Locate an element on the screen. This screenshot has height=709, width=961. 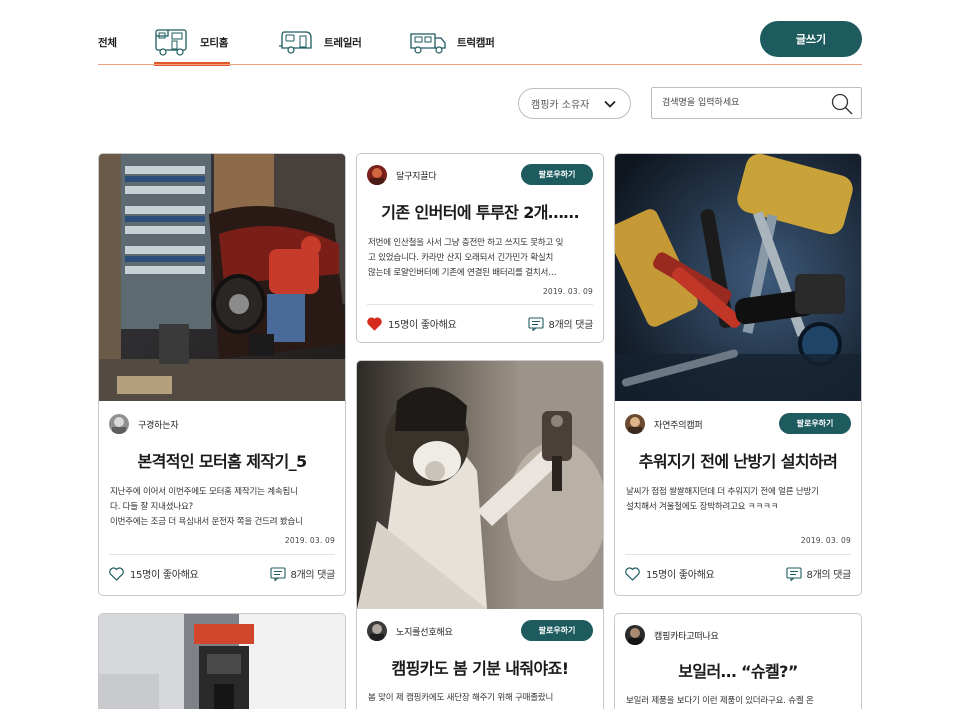
excerpt-line: 저번에 인산철을 사서 그냥 충전만 하고 쓰지도 못하고 잊 is located at coordinates (466, 243).